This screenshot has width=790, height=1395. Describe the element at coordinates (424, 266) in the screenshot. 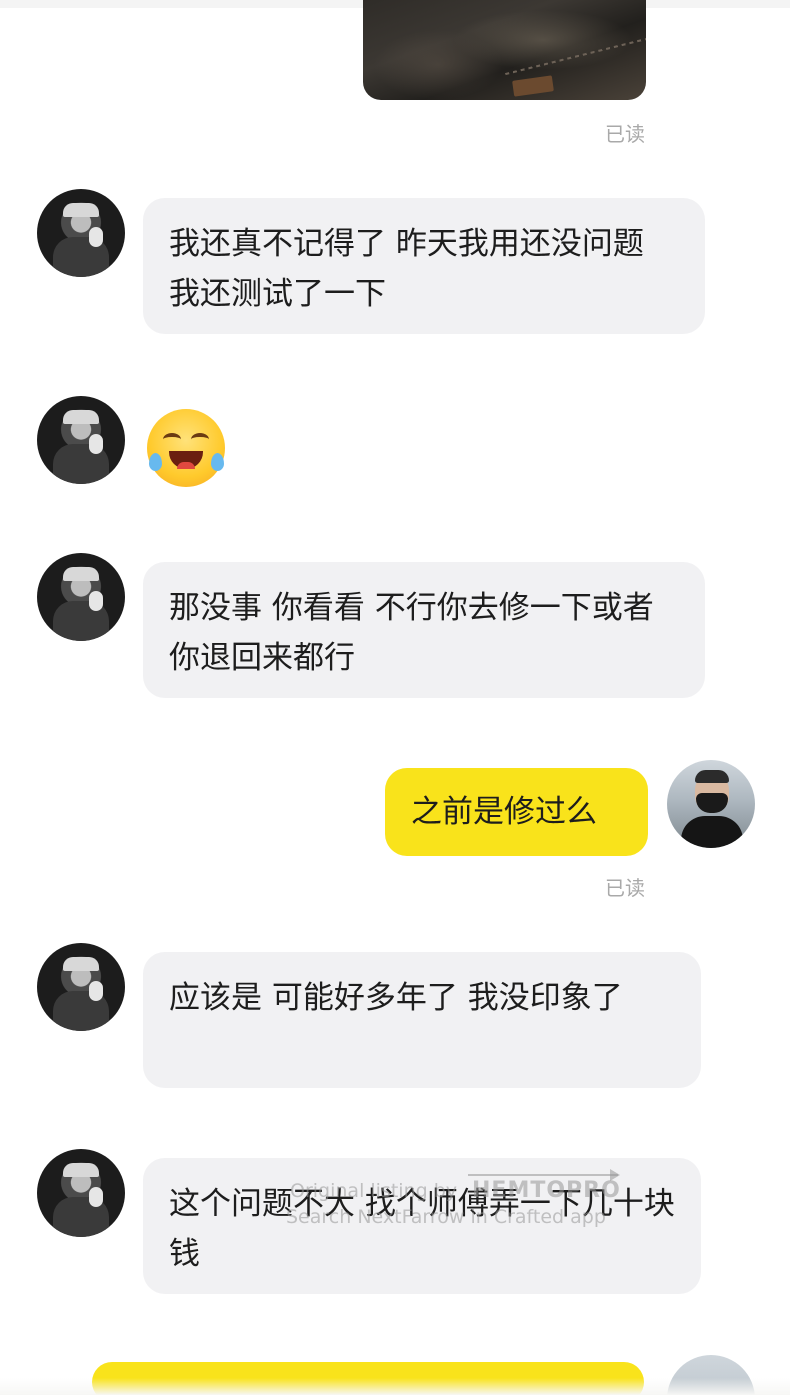

I see `incoming-message-bubble: 我还真不记得了 昨天我用还没问题 我还测试了一下` at that location.